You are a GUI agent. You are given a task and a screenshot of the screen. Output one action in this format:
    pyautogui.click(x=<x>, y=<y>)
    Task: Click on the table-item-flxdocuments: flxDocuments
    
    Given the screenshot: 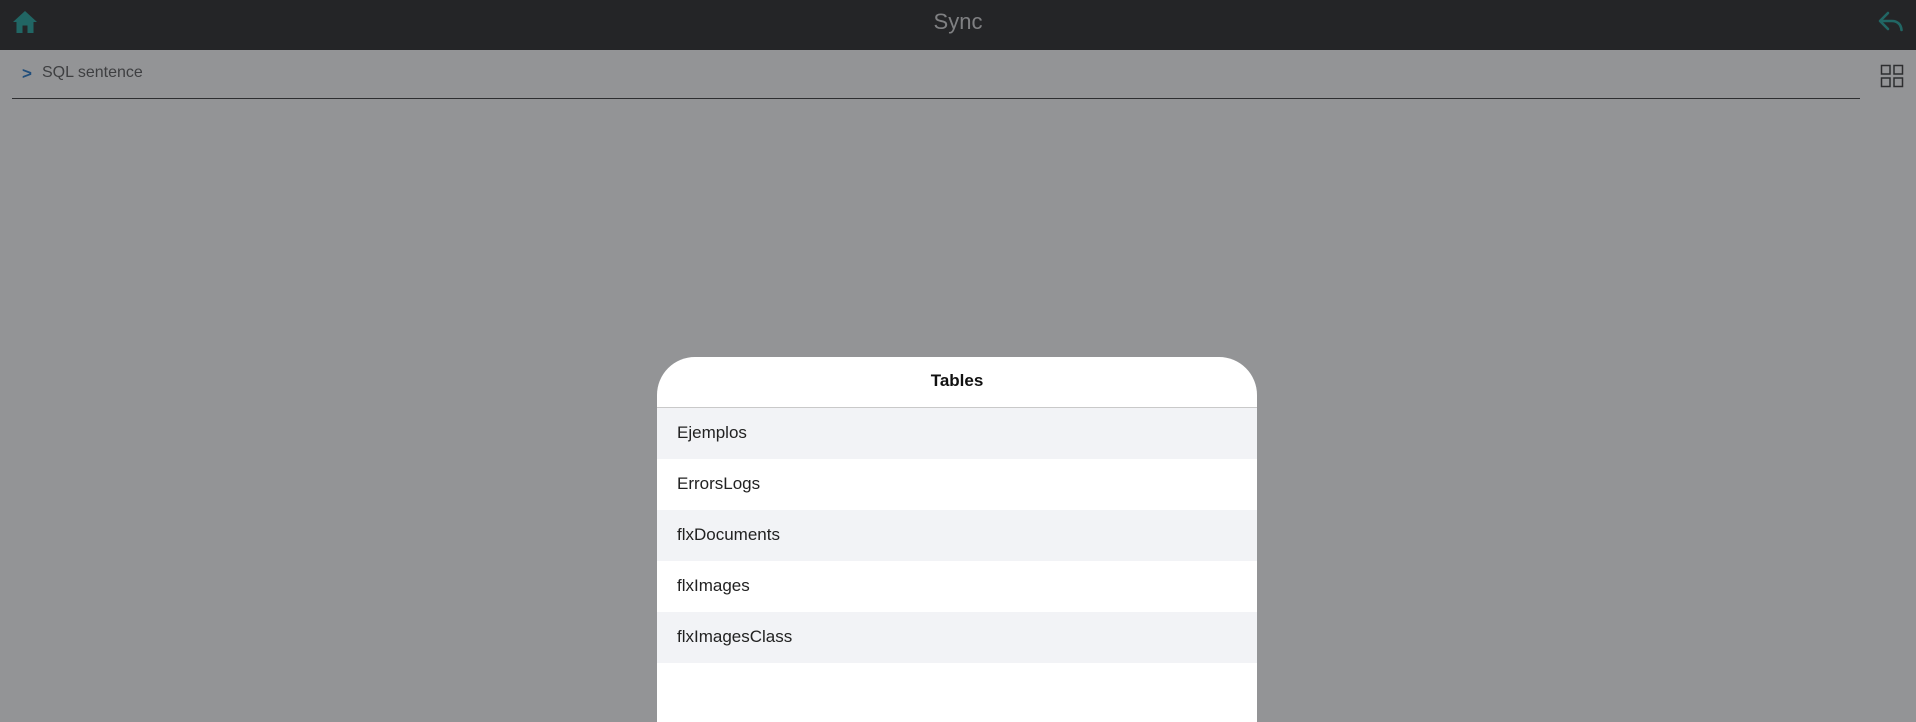 What is the action you would take?
    pyautogui.click(x=957, y=535)
    